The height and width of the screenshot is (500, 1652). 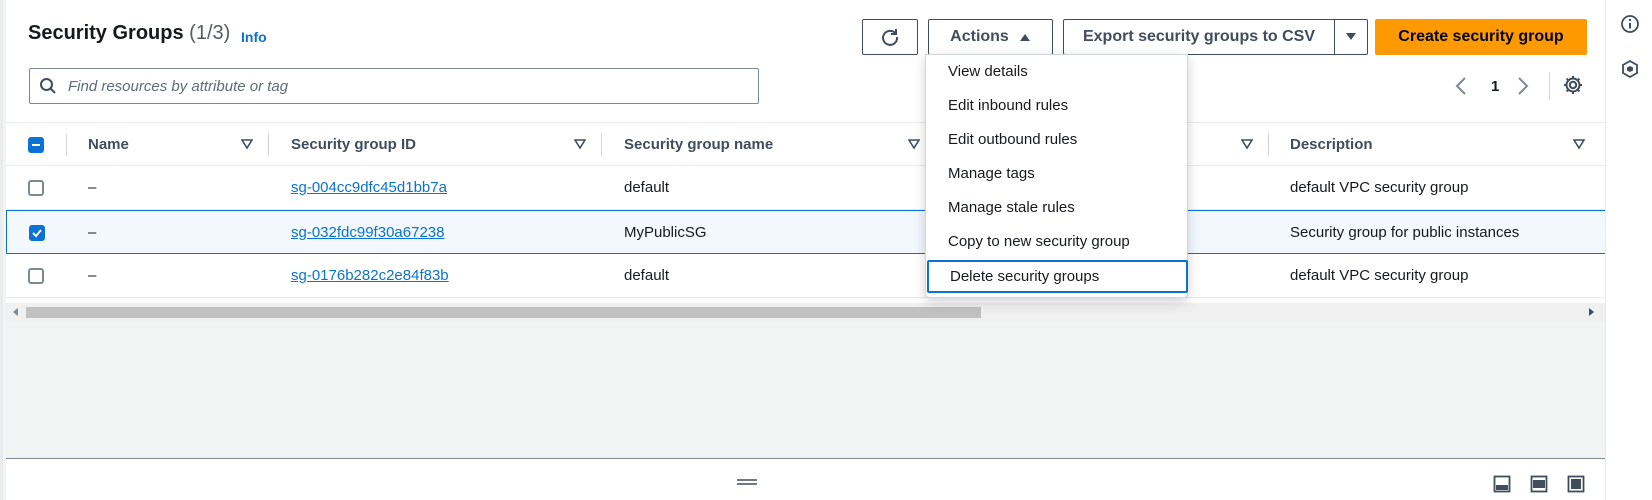 What do you see at coordinates (1573, 85) in the screenshot?
I see `gear-icon` at bounding box center [1573, 85].